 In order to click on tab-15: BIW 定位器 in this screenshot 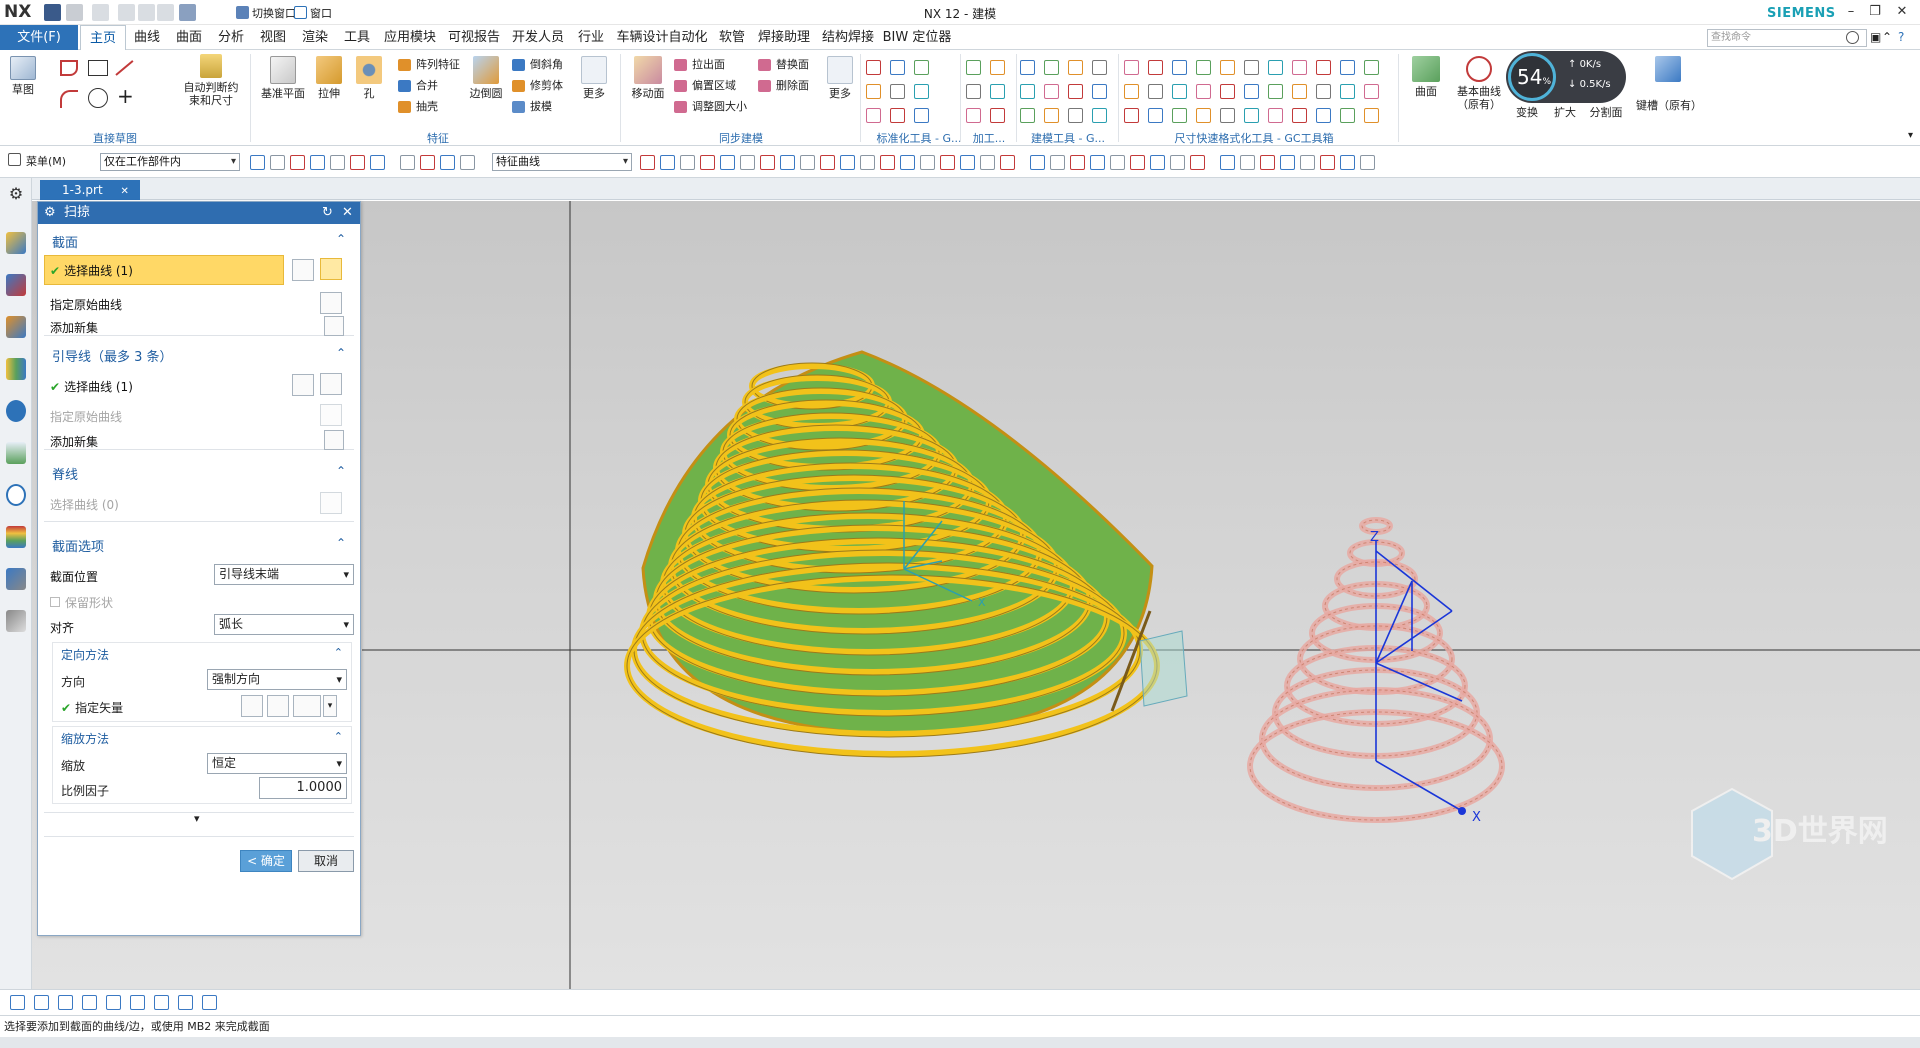, I will do `click(917, 37)`.